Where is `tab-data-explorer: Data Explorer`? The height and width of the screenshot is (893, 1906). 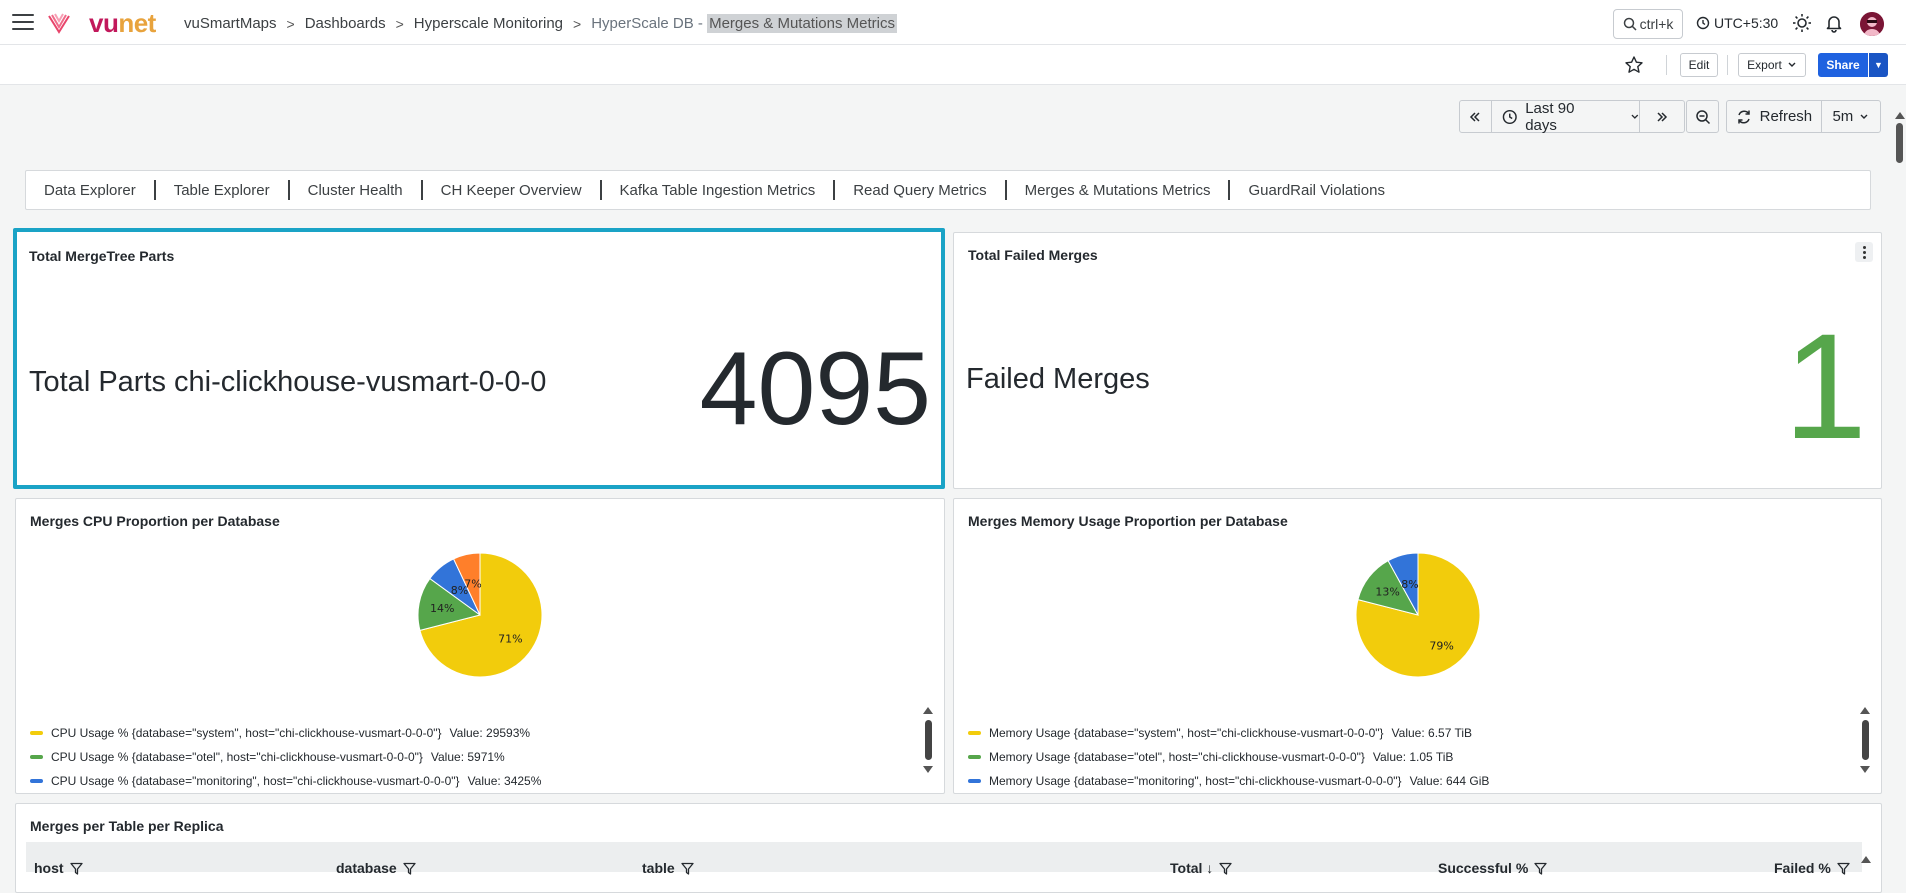 tab-data-explorer: Data Explorer is located at coordinates (90, 190).